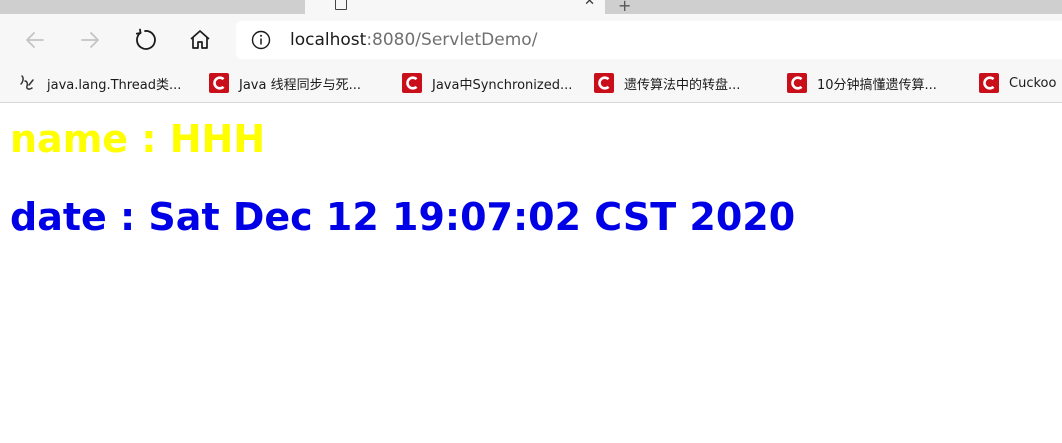  What do you see at coordinates (589, 4) in the screenshot?
I see `close-icon: ✕` at bounding box center [589, 4].